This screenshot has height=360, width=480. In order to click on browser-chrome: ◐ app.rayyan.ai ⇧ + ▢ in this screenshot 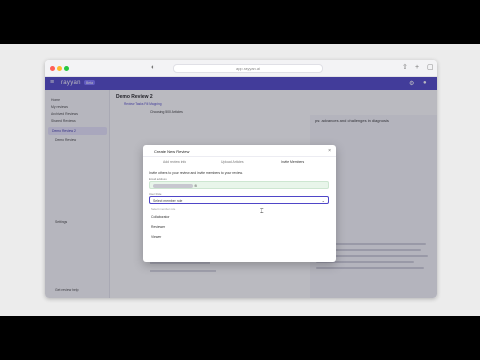, I will do `click(241, 68)`.